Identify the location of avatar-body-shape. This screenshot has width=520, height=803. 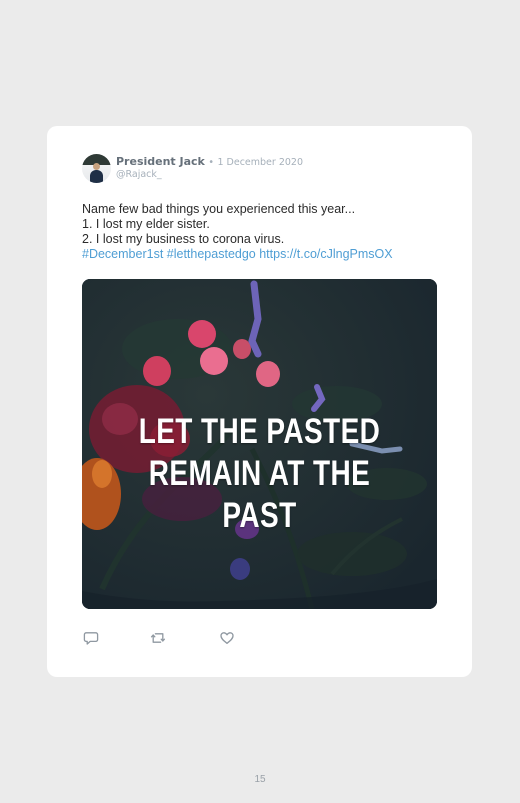
(96, 176).